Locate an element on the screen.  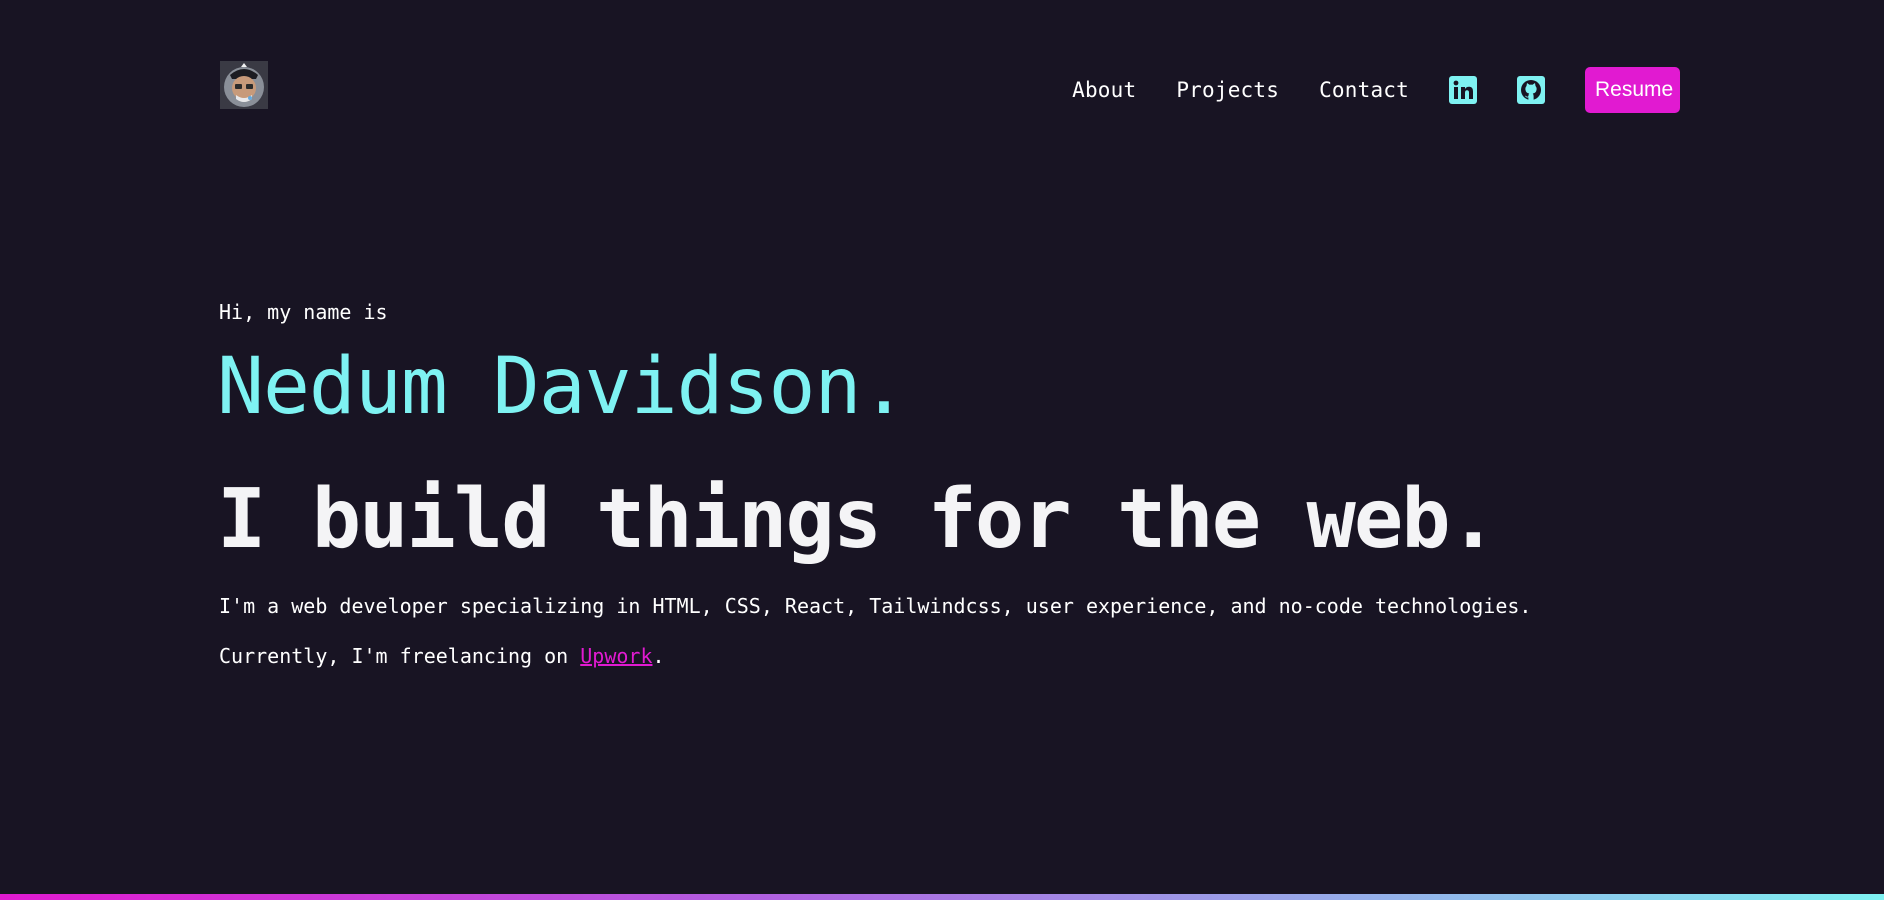
top-nav: About Projects Contact Resume is located at coordinates (950, 86).